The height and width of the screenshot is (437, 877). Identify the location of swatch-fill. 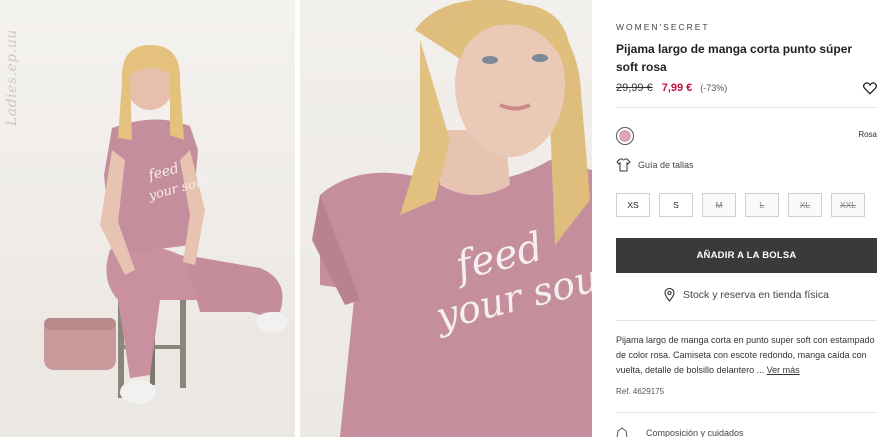
(625, 136).